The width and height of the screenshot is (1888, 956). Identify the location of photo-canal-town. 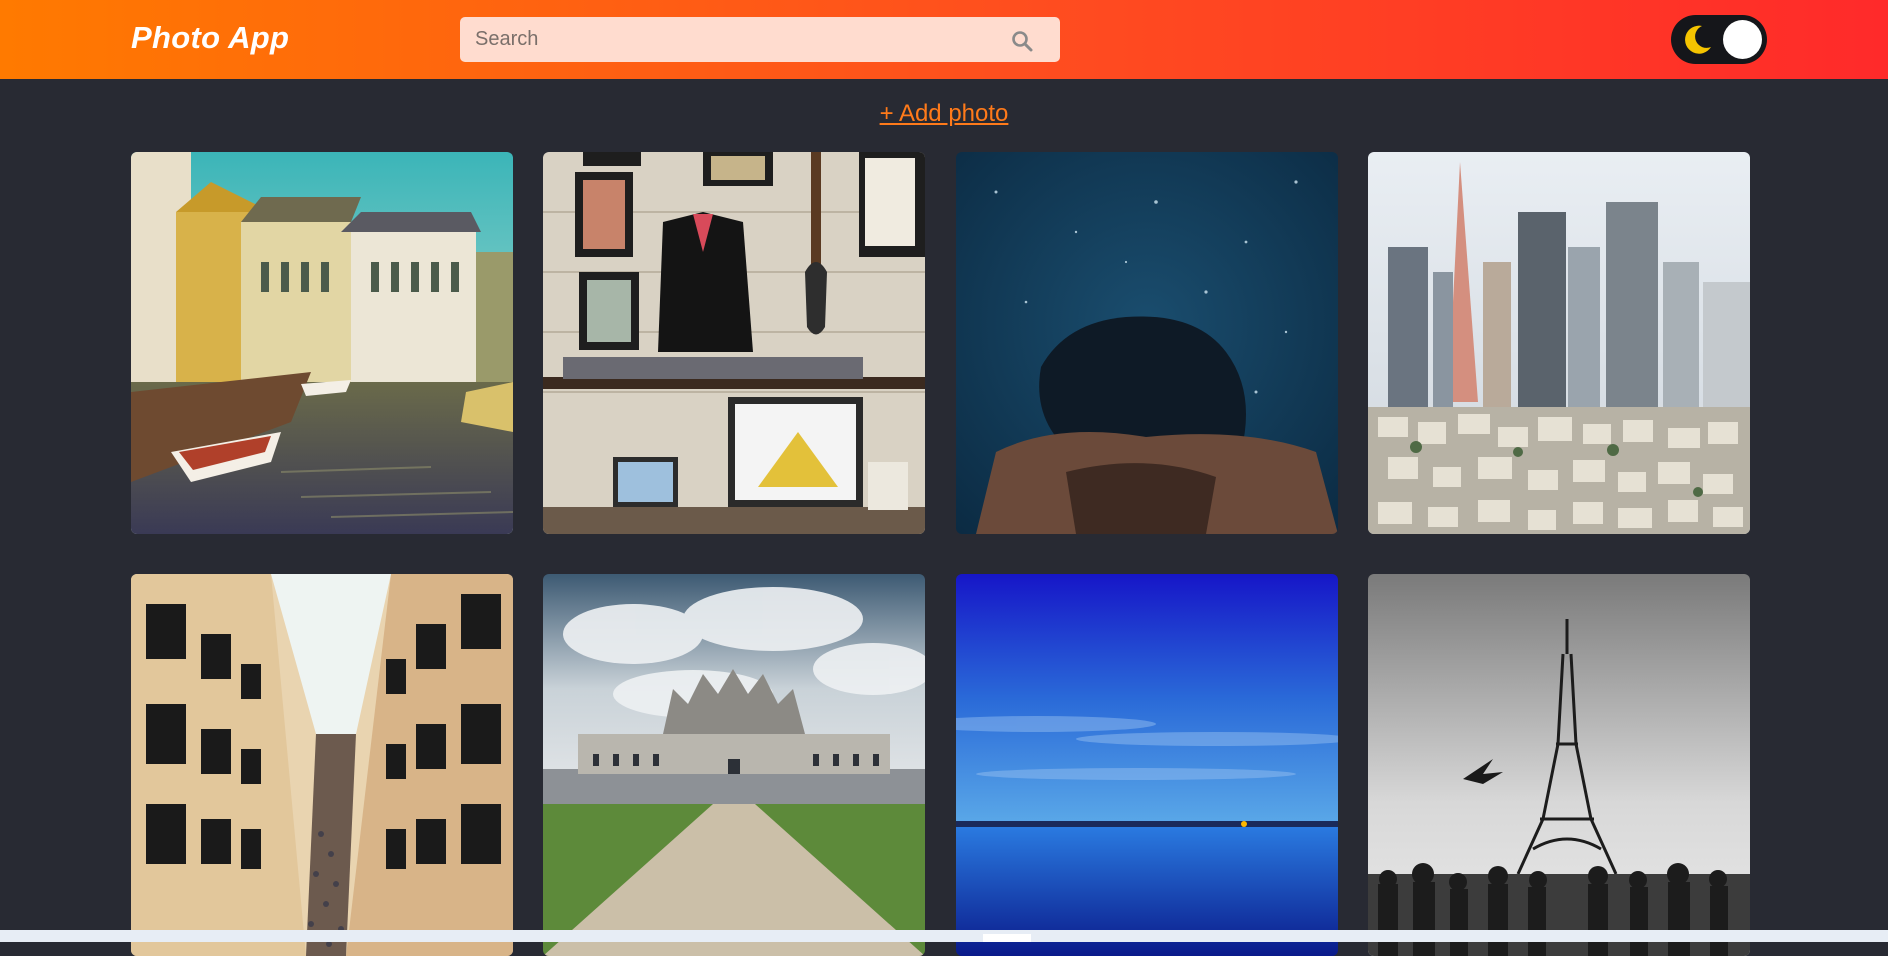
(322, 343).